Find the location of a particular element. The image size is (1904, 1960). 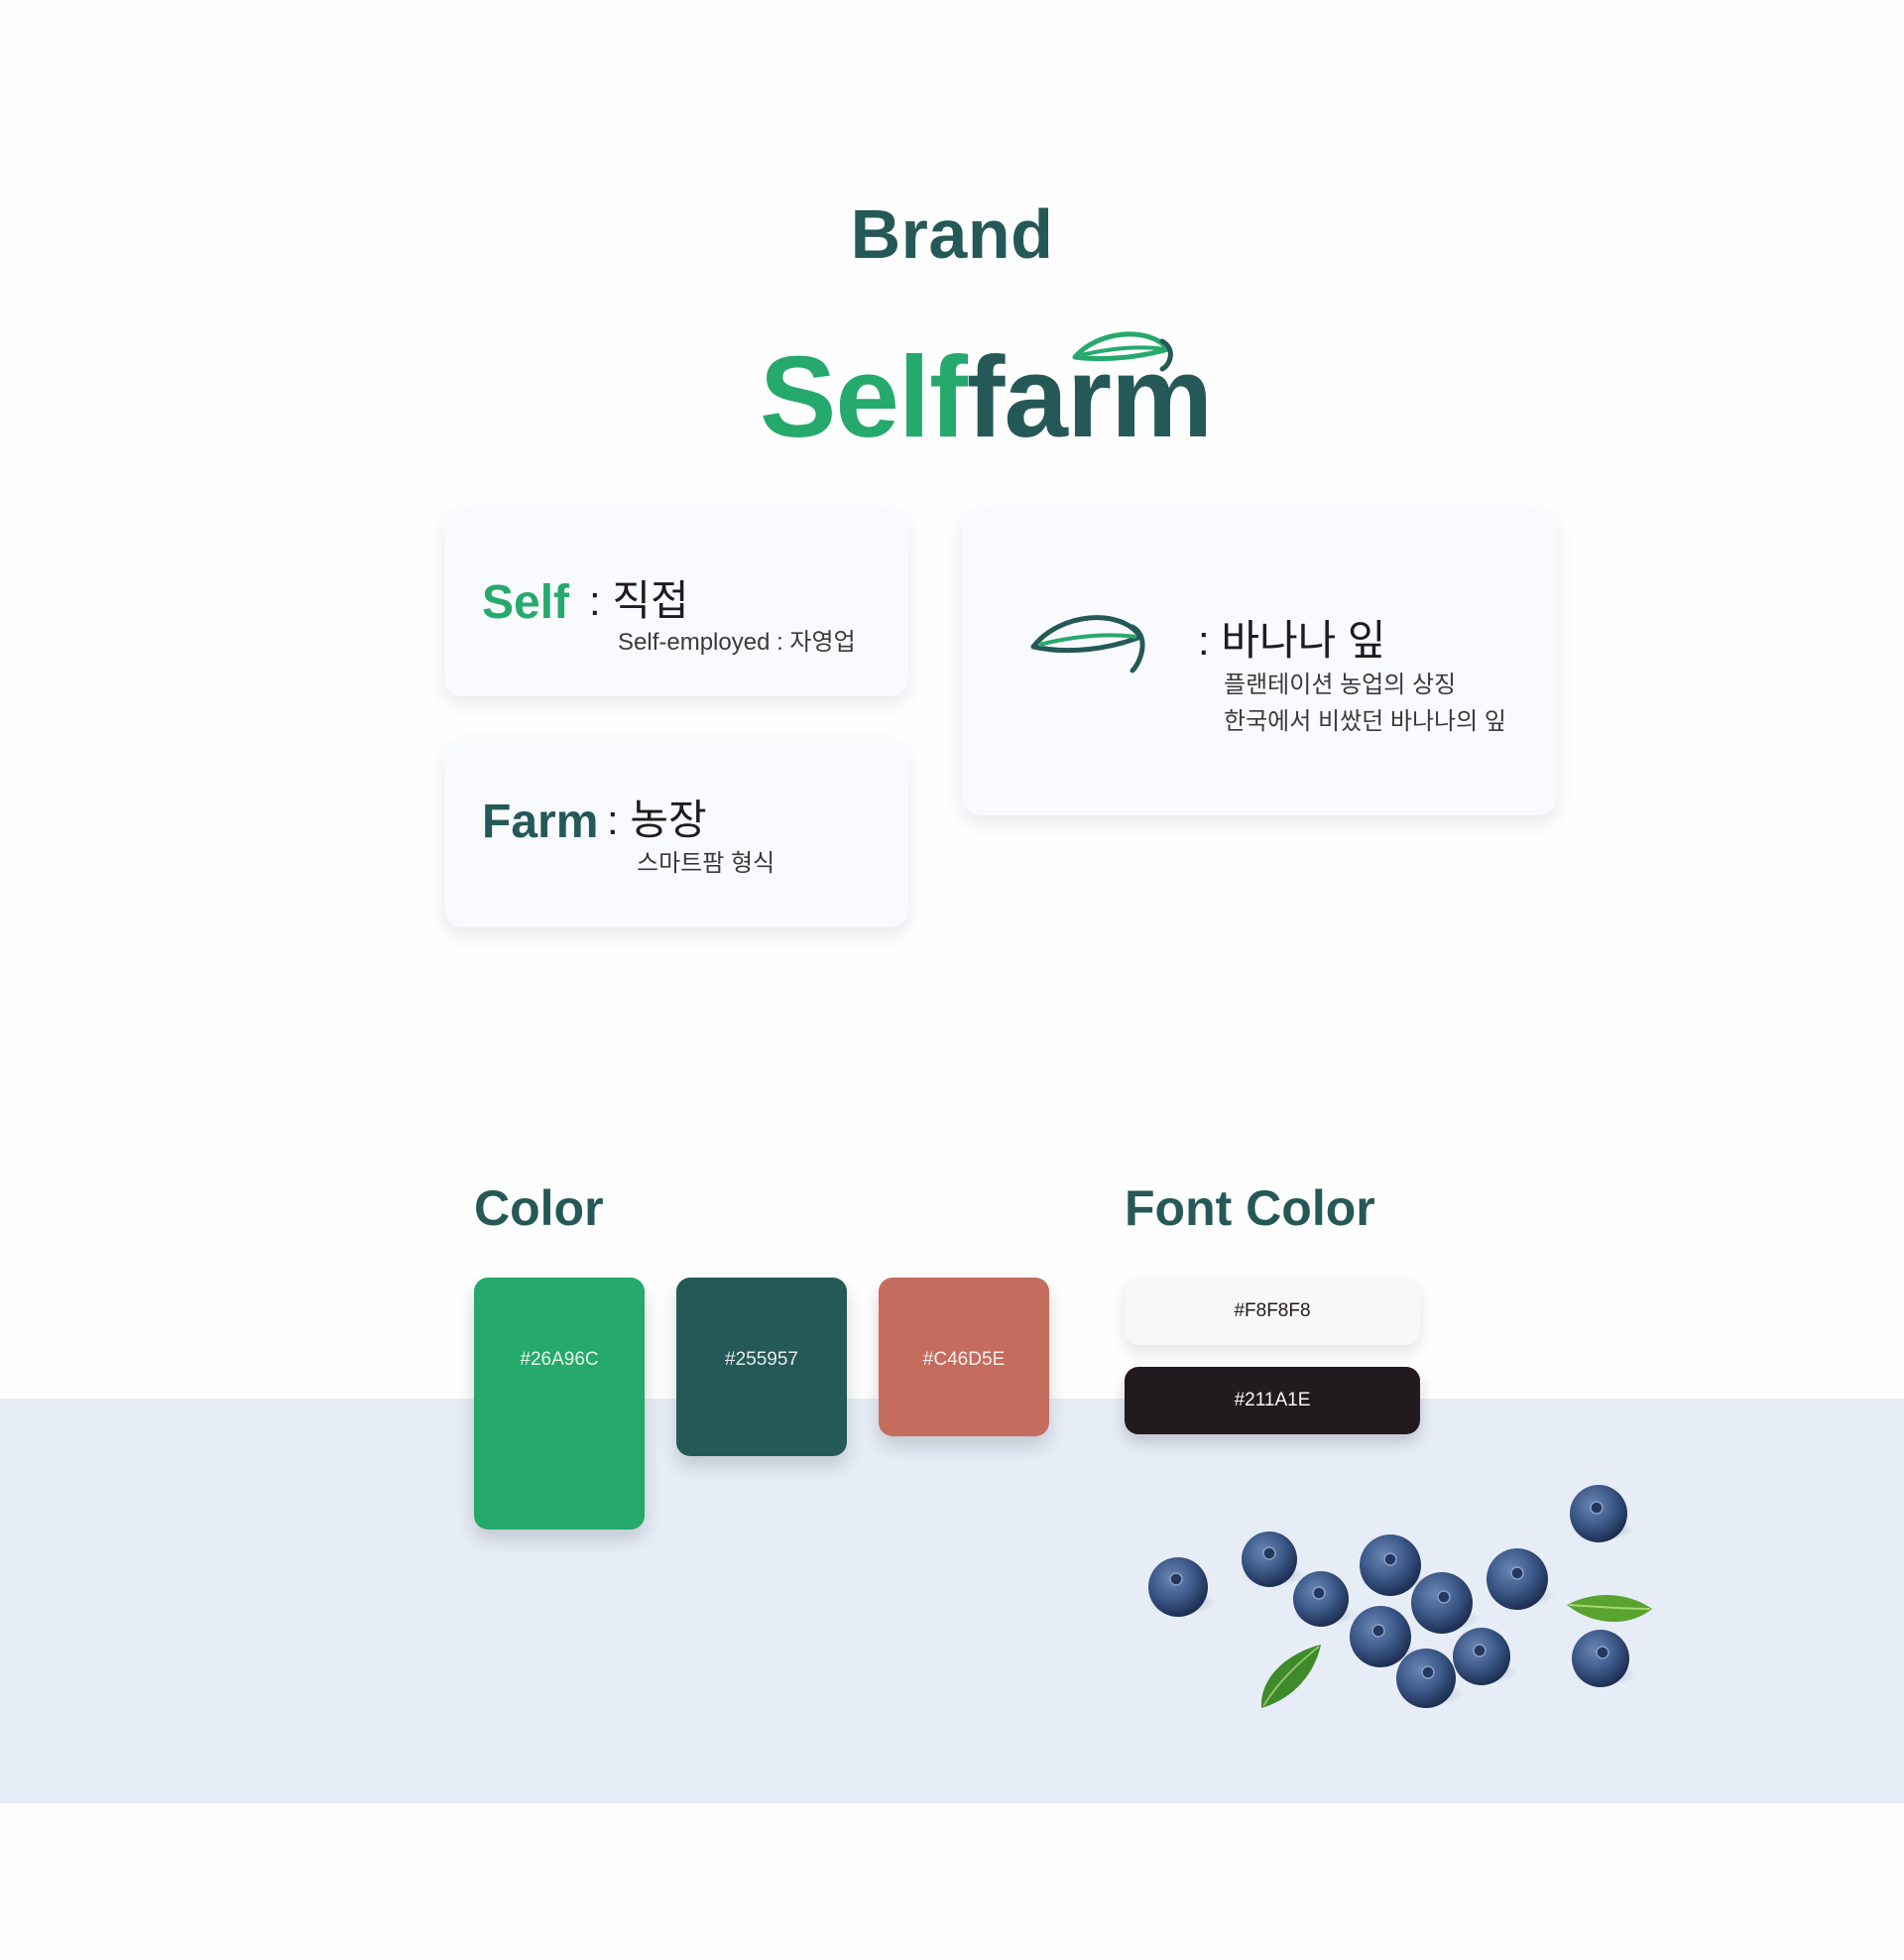

berries is located at coordinates (1388, 1597).